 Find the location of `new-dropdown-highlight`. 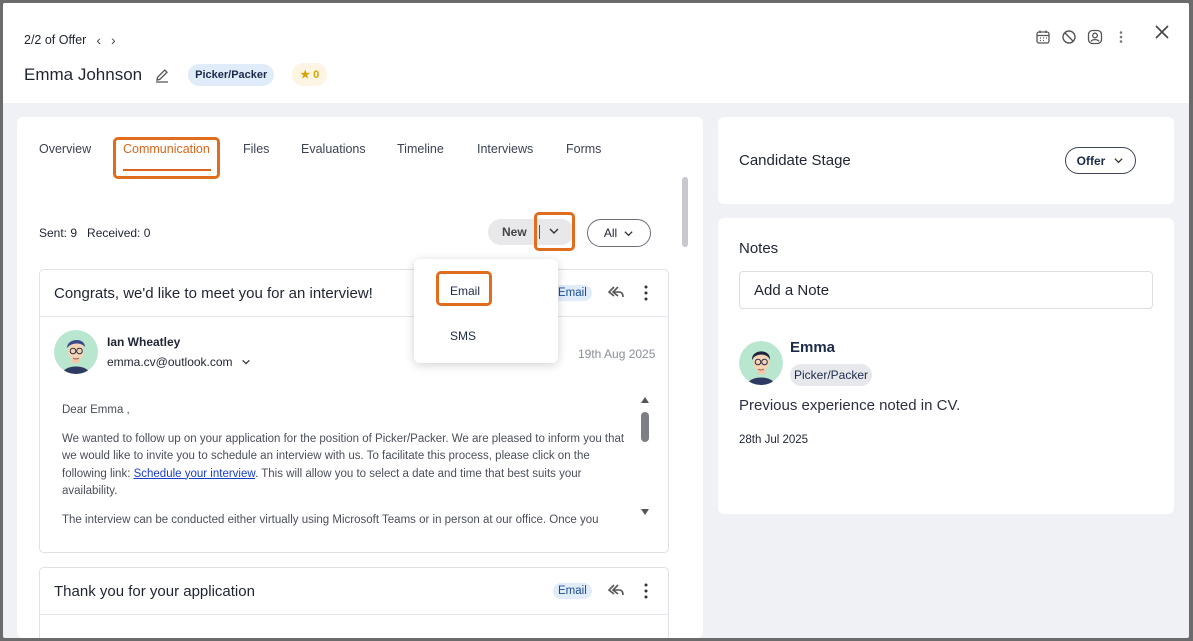

new-dropdown-highlight is located at coordinates (554, 231).